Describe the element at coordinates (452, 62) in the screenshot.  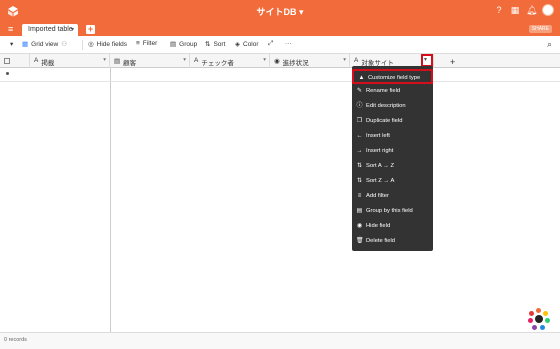
I see `add-field-button: +` at that location.